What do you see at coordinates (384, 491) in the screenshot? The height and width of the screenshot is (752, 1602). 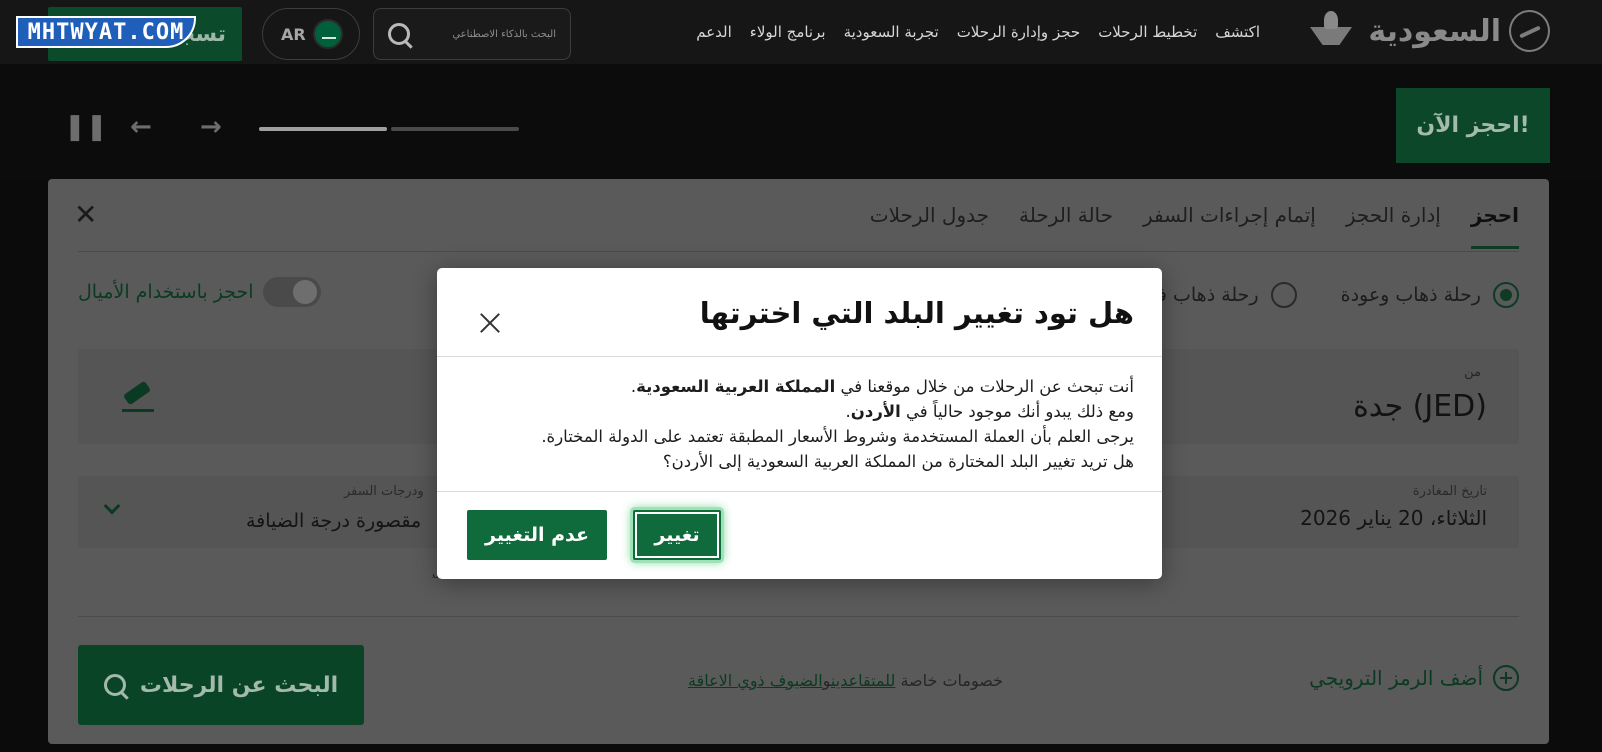 I see `class-label: ودرجات السفر` at bounding box center [384, 491].